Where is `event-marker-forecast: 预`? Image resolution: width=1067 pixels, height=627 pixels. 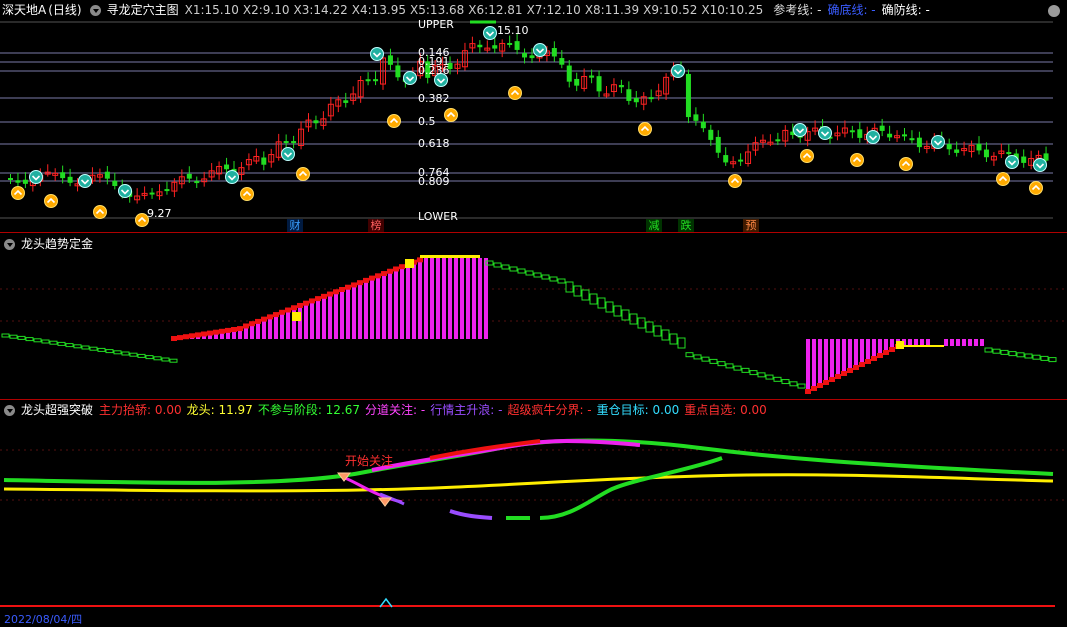 event-marker-forecast: 预 is located at coordinates (751, 225).